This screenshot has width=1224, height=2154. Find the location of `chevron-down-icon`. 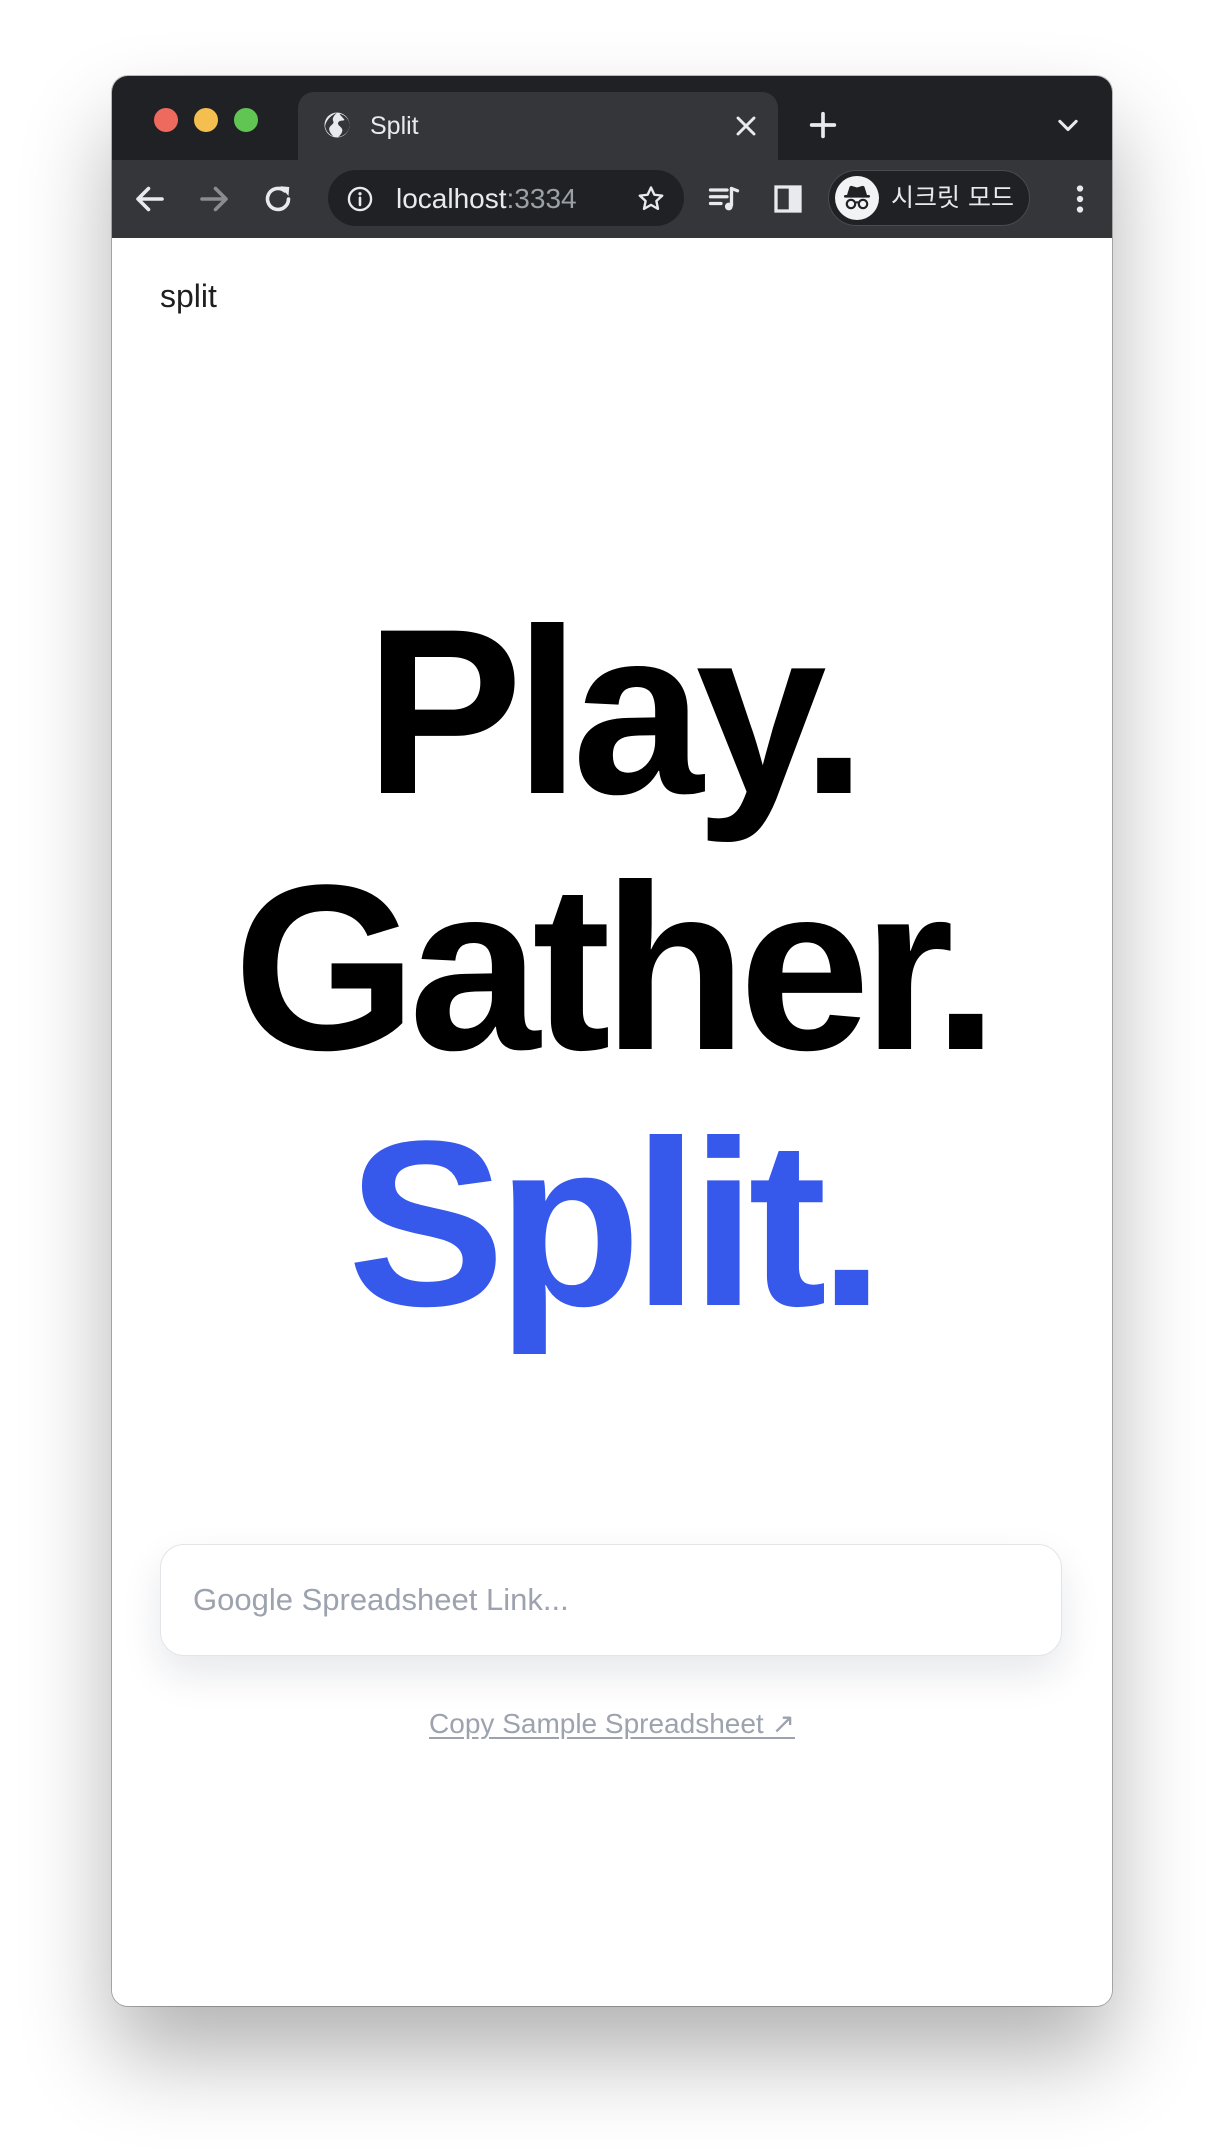

chevron-down-icon is located at coordinates (1068, 126).